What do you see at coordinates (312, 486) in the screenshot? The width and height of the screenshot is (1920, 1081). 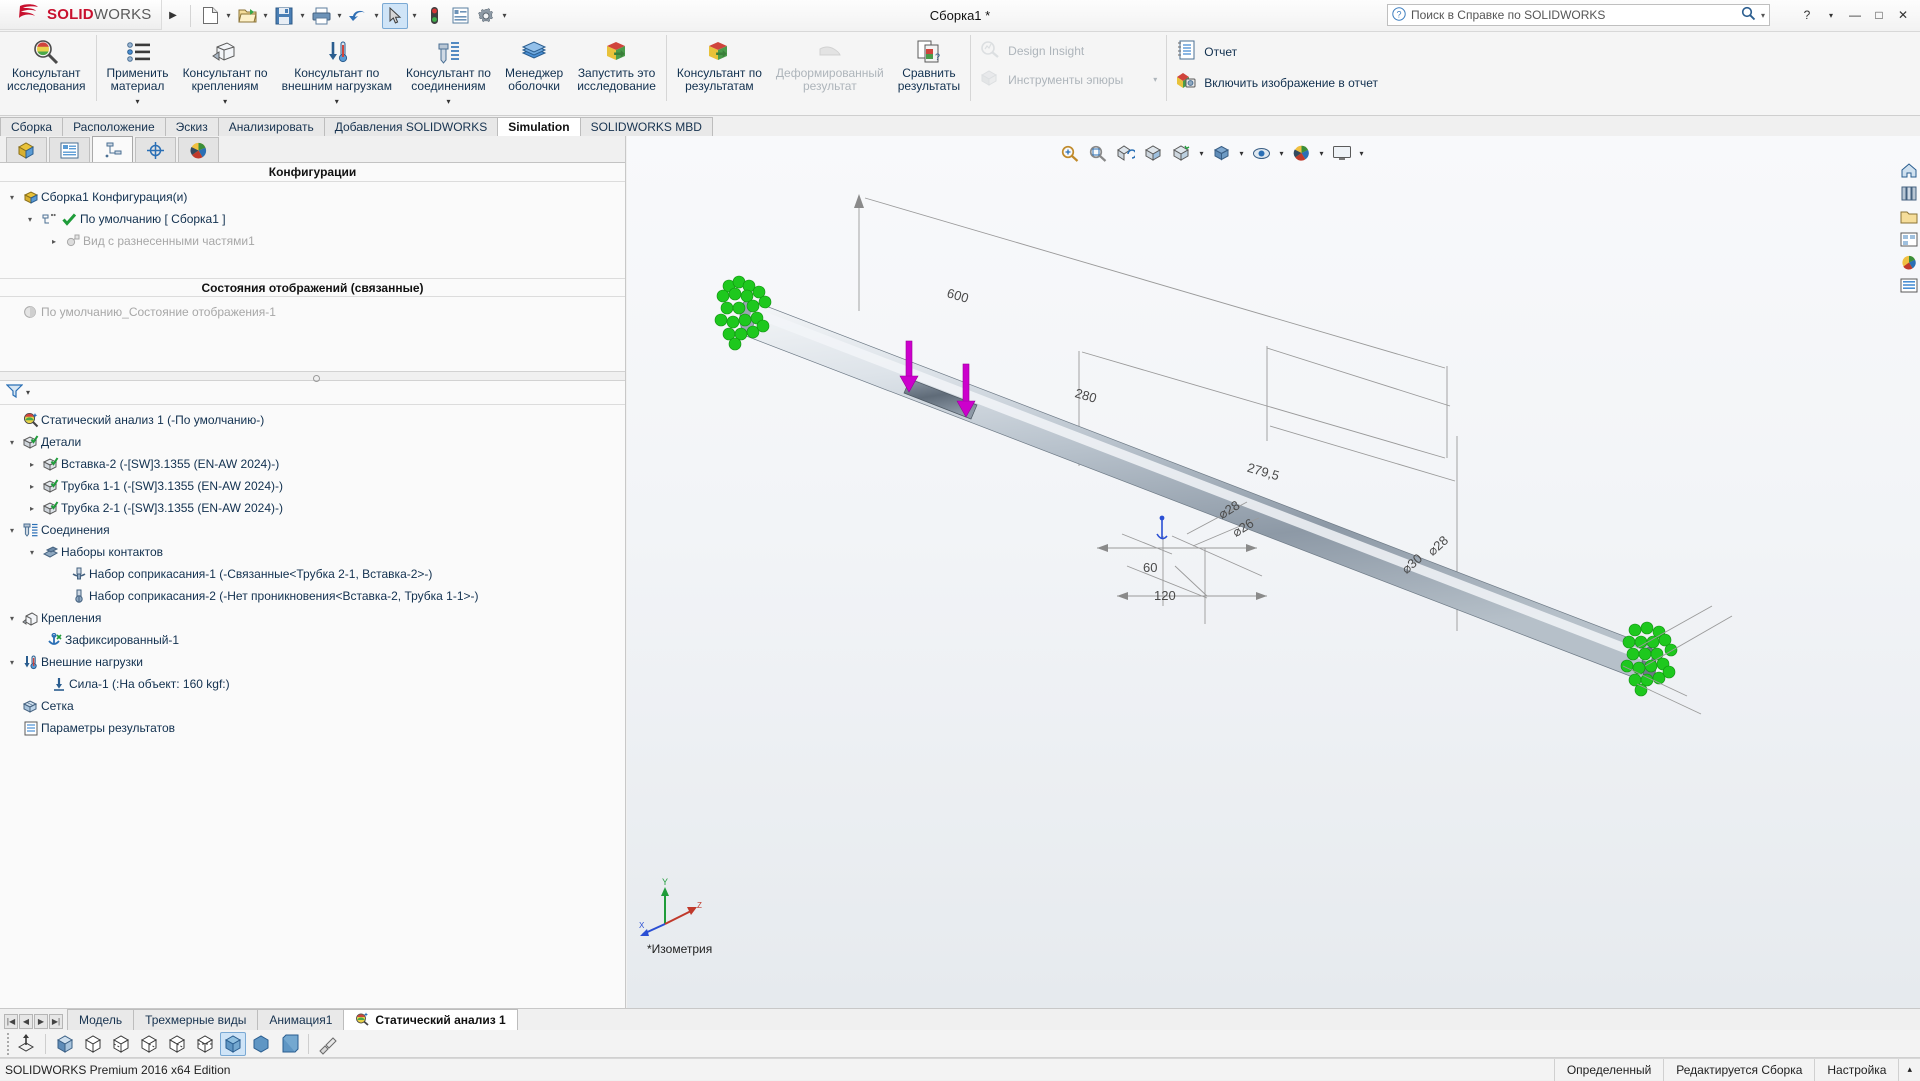 I see `sim-tree-part-trubka-1-1: ▸ Трубка 1-1 (-[SW]3.1355 (EN-AW 2024)-)` at bounding box center [312, 486].